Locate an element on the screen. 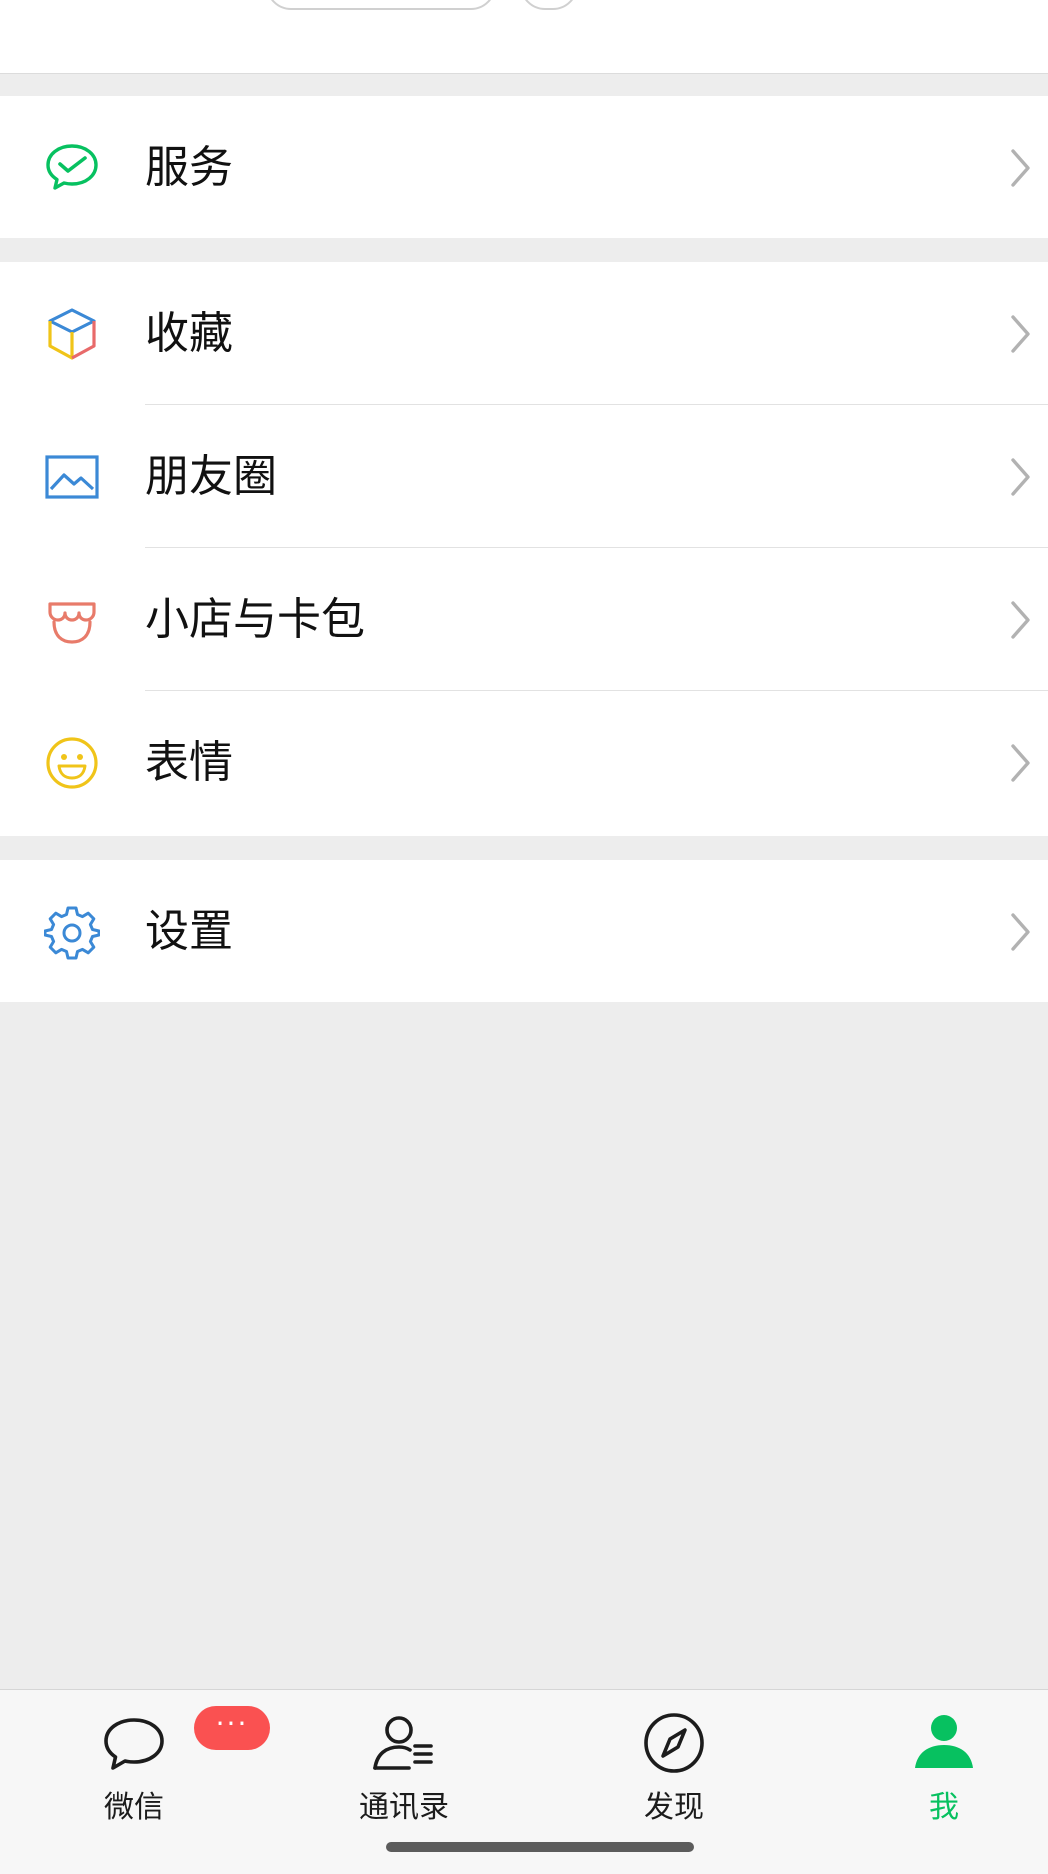  tab-label: 通讯录 is located at coordinates (404, 1807).